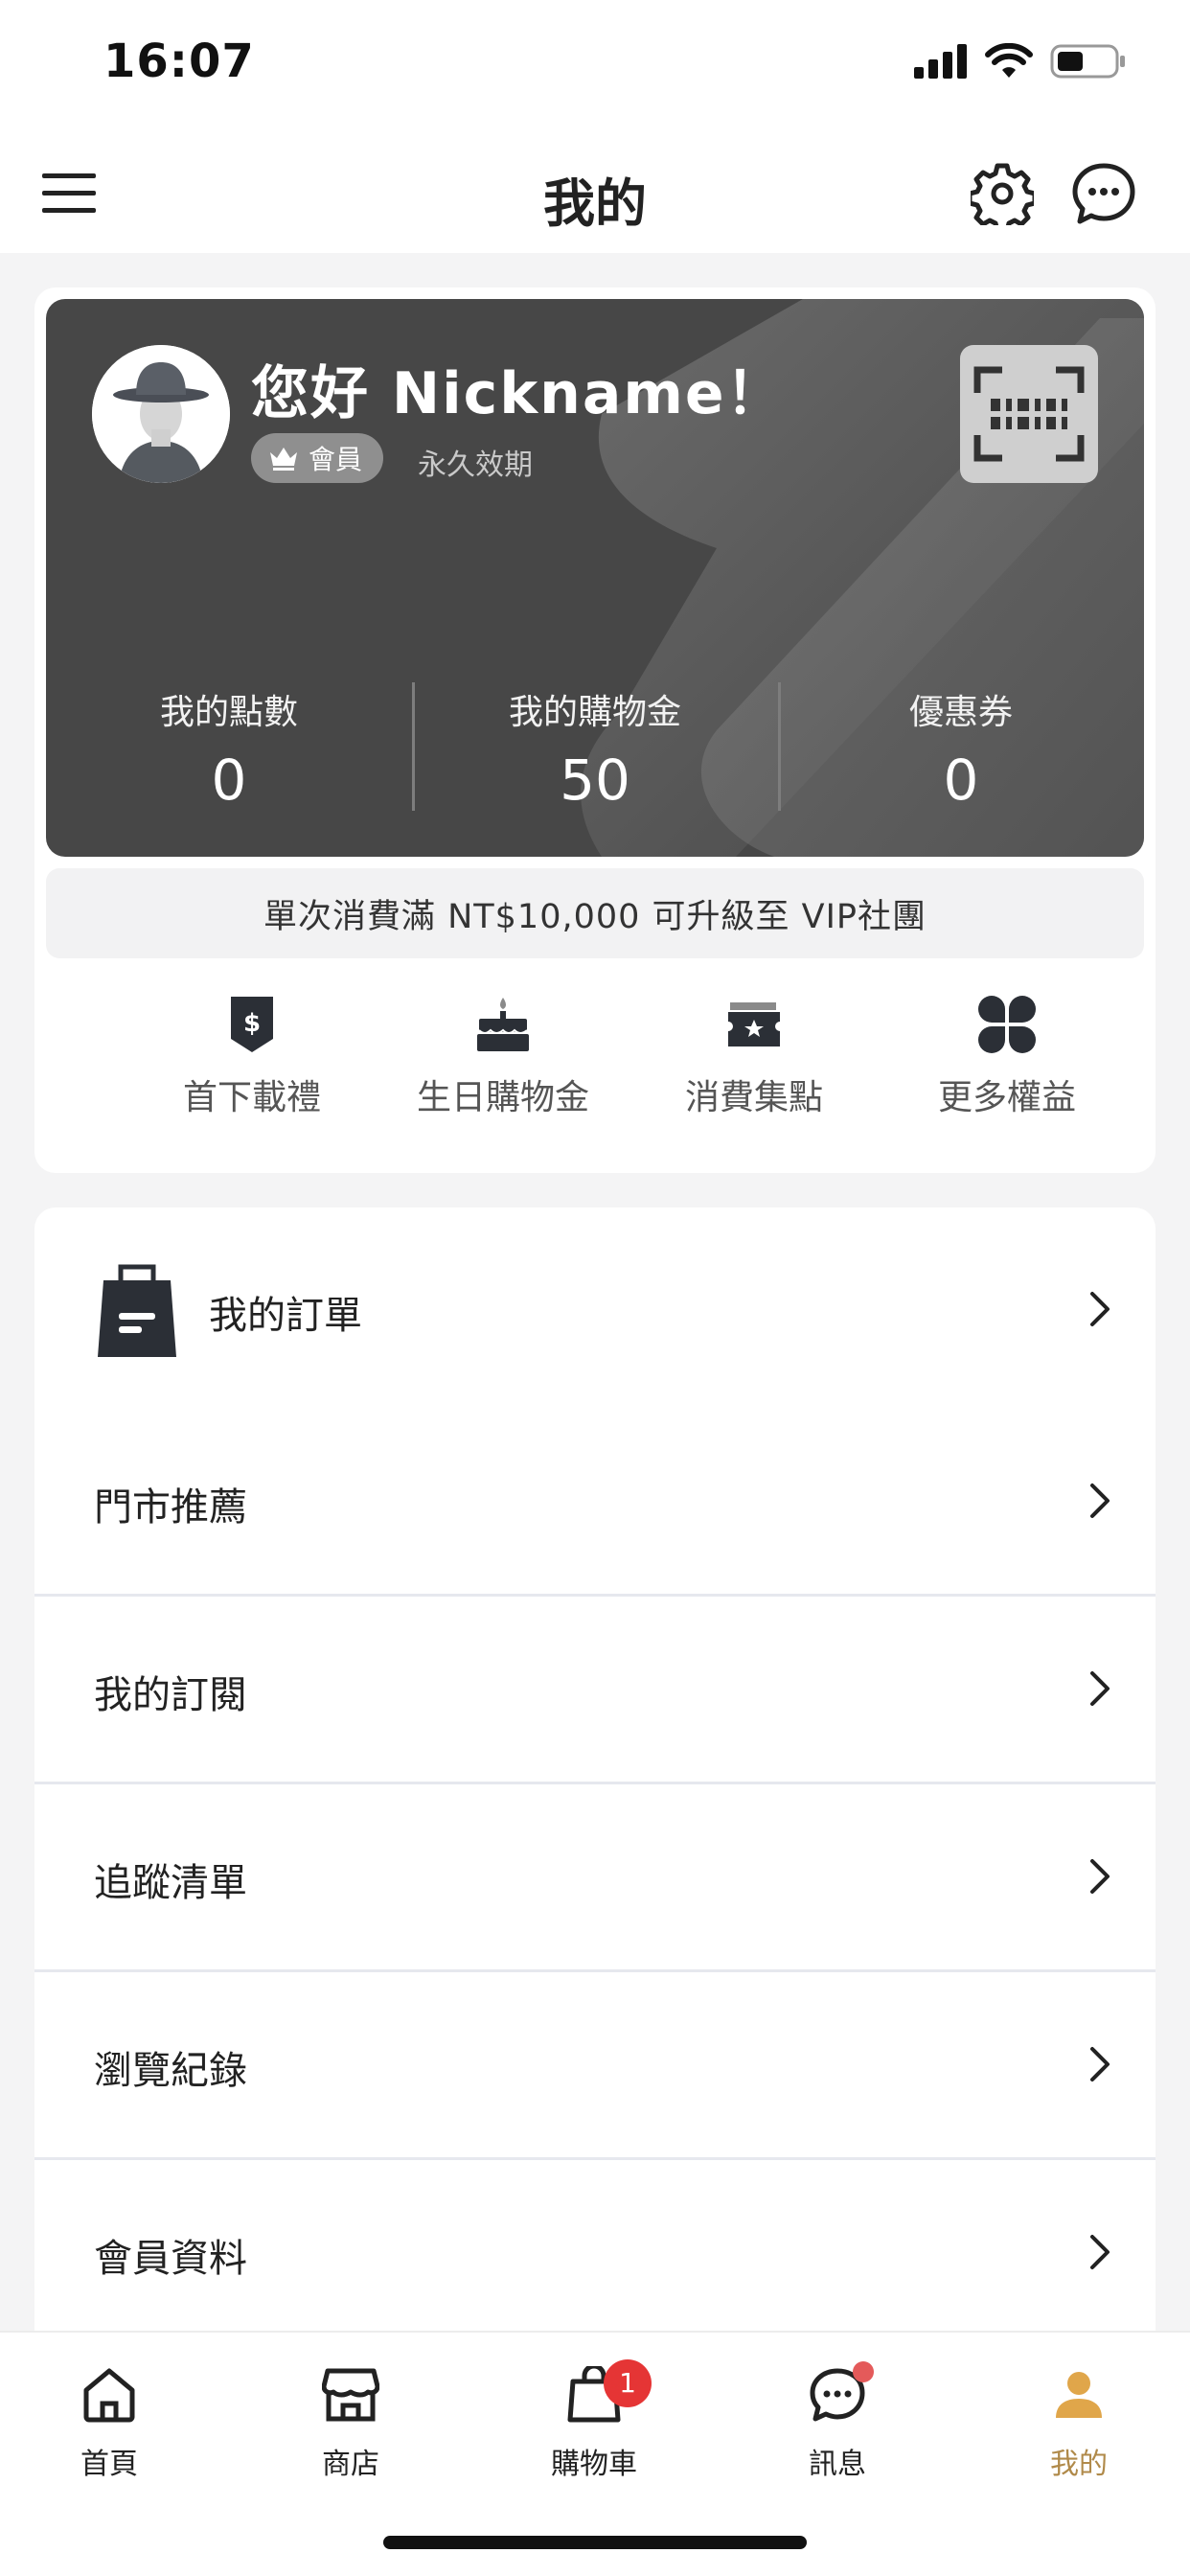 The image size is (1190, 2576). I want to click on barcode-scan-icon, so click(1029, 414).